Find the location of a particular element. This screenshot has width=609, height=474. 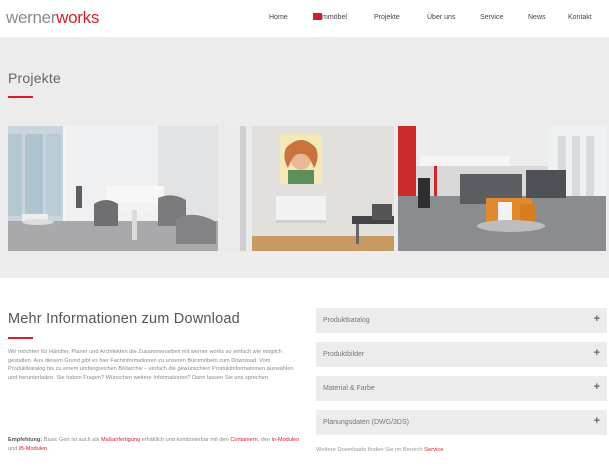

open-plan-office-photo is located at coordinates (502, 188).